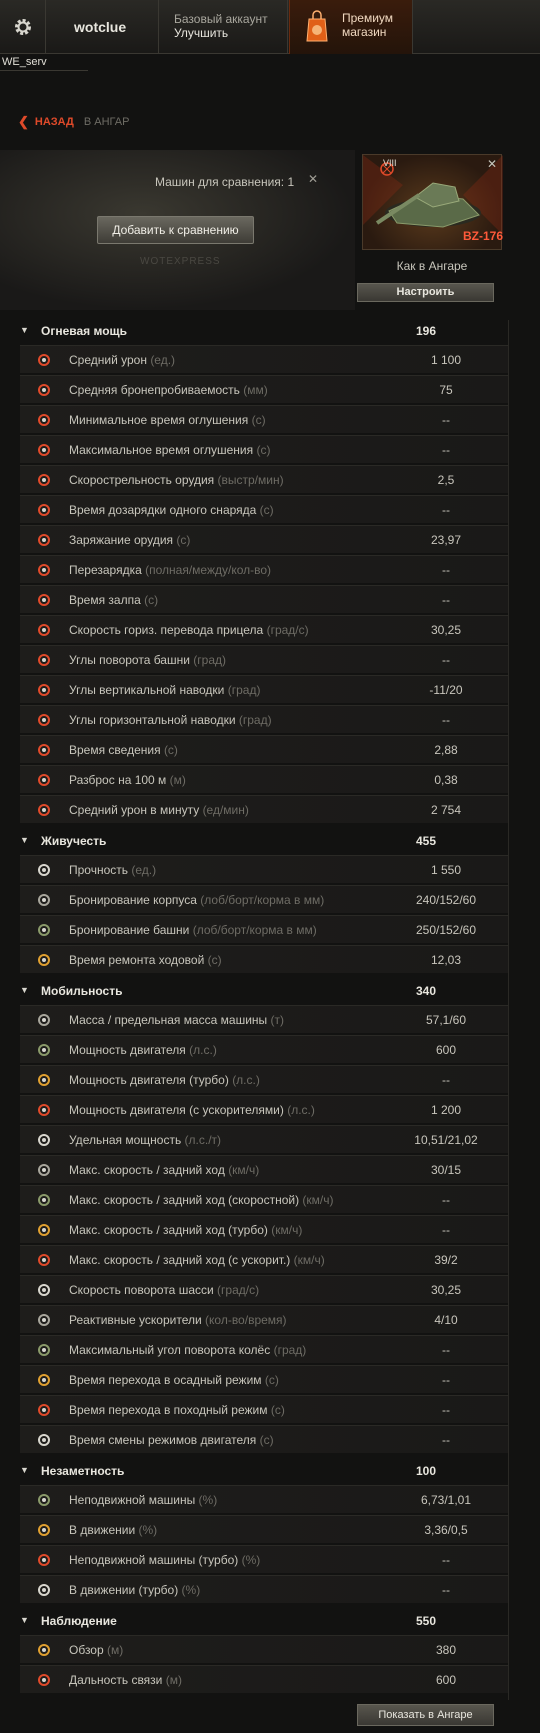  Describe the element at coordinates (102, 1530) in the screenshot. I see `stat-name: В движении` at that location.